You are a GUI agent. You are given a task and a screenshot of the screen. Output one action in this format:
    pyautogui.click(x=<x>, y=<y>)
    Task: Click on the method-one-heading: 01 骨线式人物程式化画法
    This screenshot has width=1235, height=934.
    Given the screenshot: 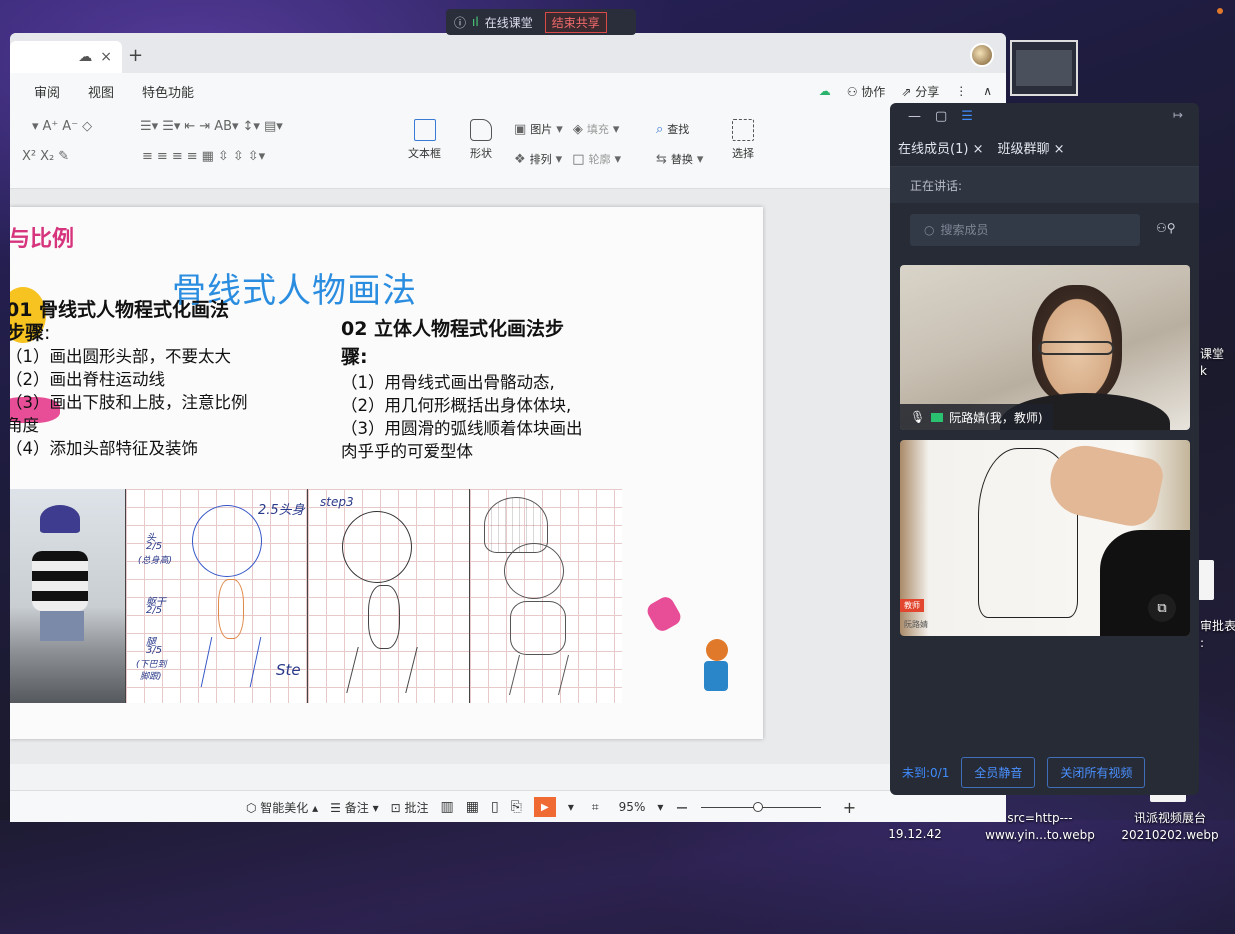 What is the action you would take?
    pyautogui.click(x=120, y=310)
    